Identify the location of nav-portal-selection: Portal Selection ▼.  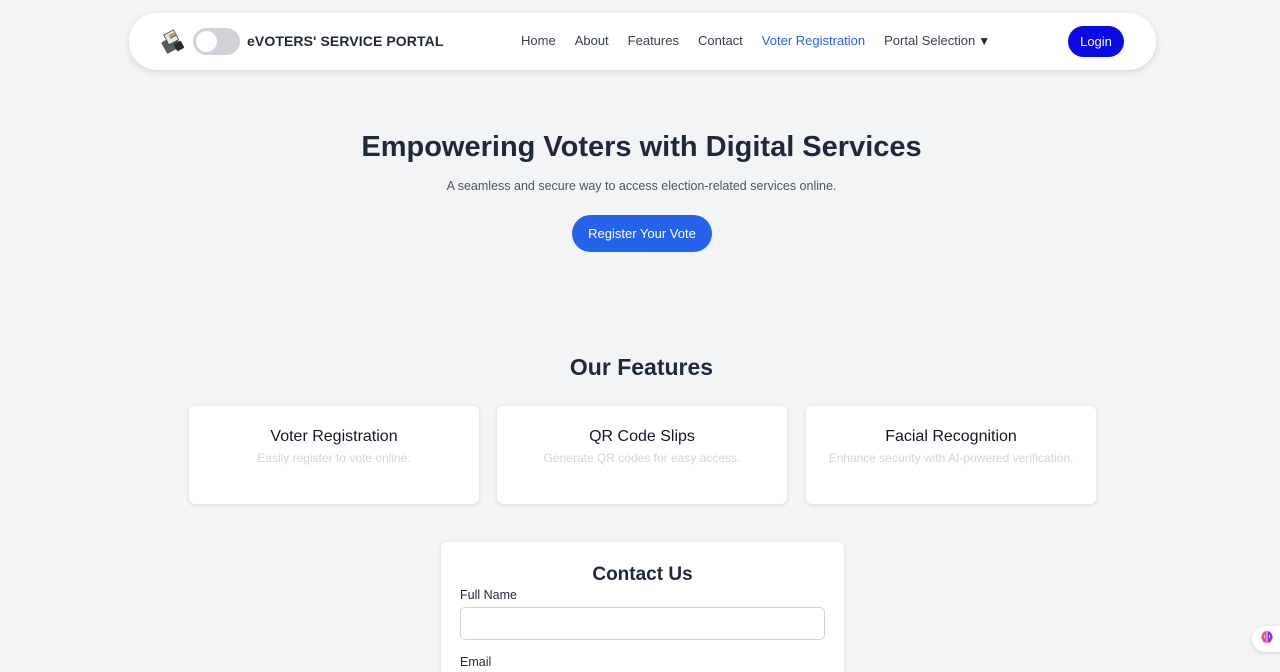
(937, 40).